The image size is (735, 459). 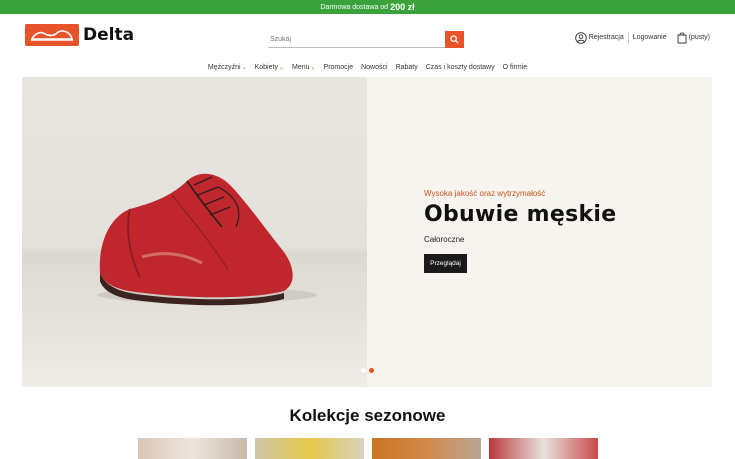 I want to click on shopping-bag-icon, so click(x=682, y=38).